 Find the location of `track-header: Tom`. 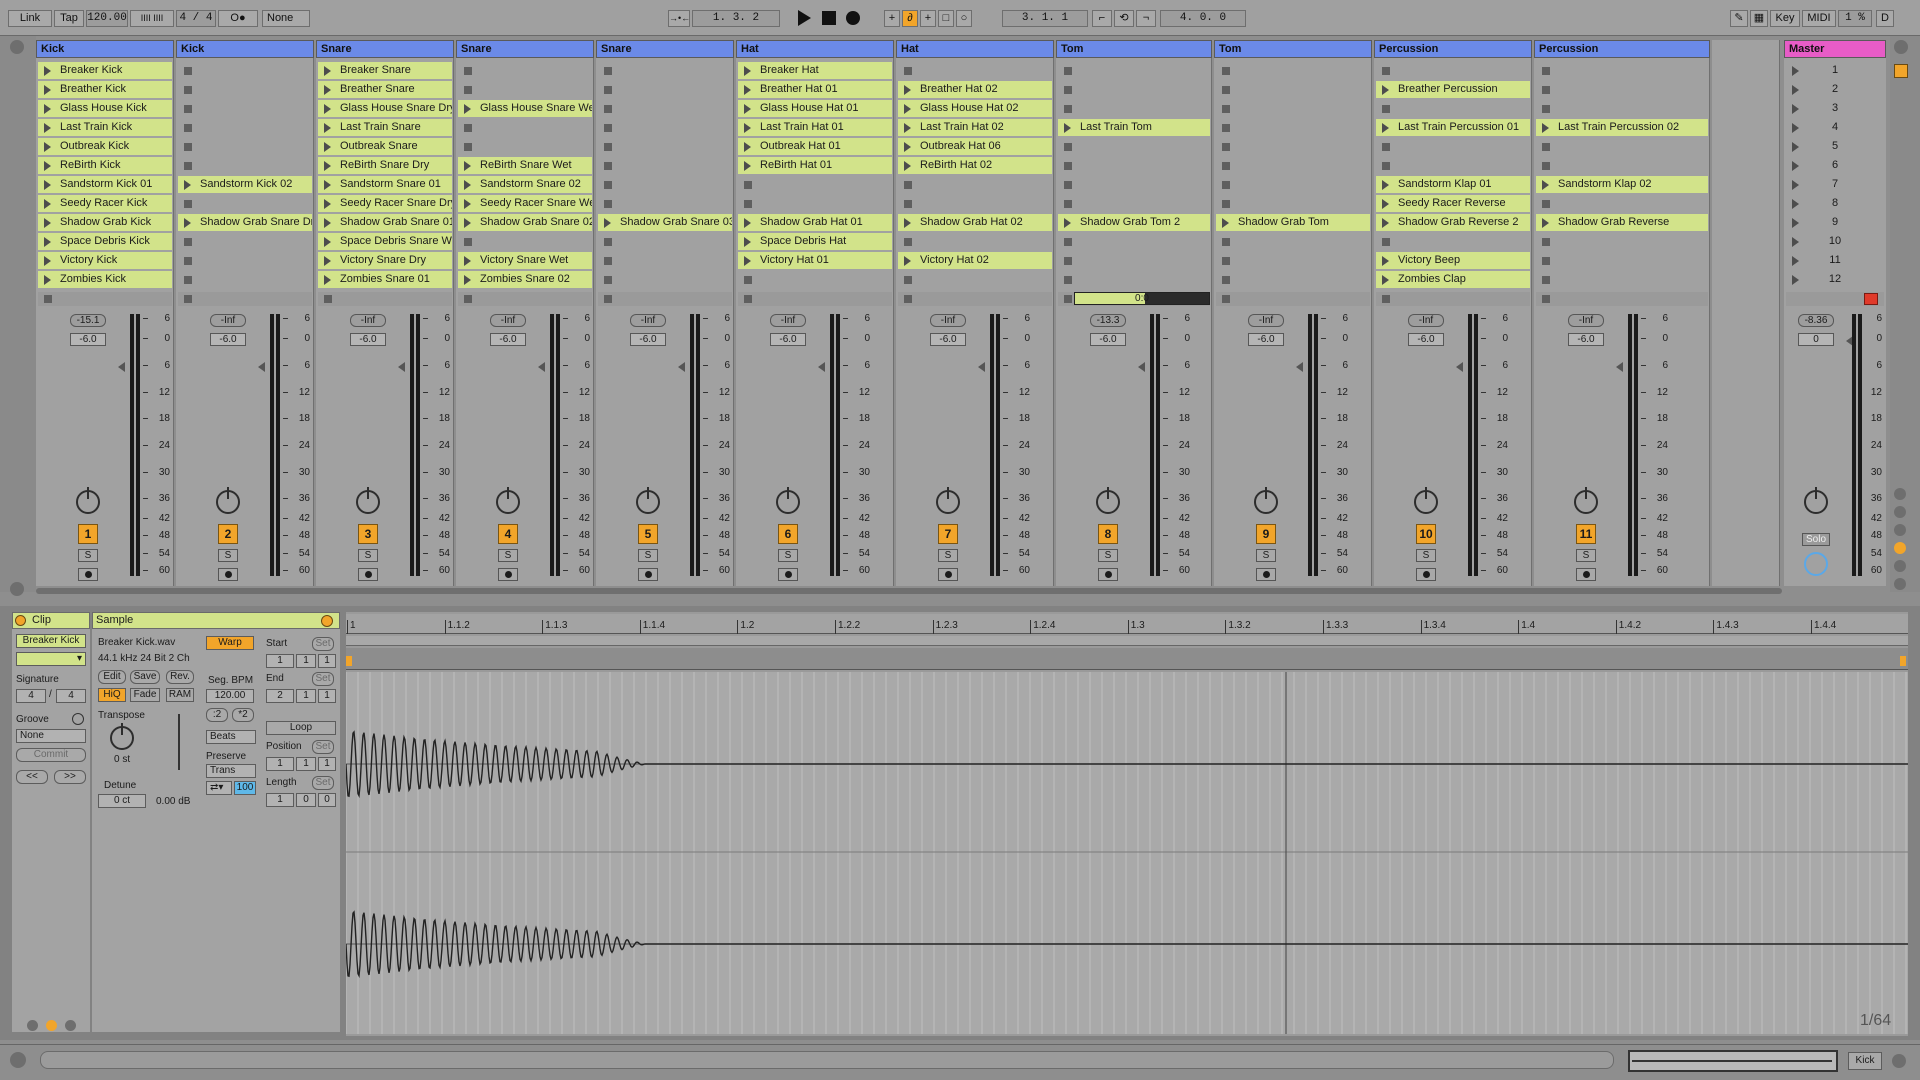

track-header: Tom is located at coordinates (1134, 49).